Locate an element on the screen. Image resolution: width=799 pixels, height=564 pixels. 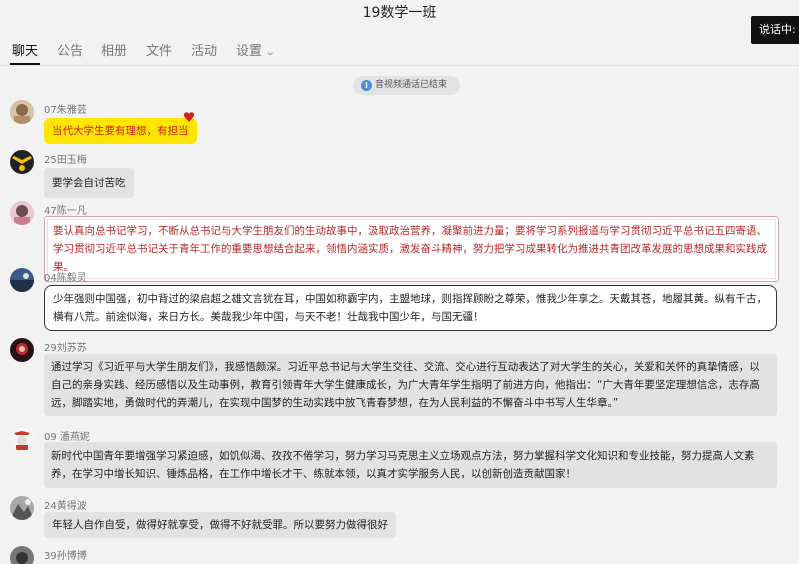
call-ended-text: 音视频通话已结束 is located at coordinates (411, 85).